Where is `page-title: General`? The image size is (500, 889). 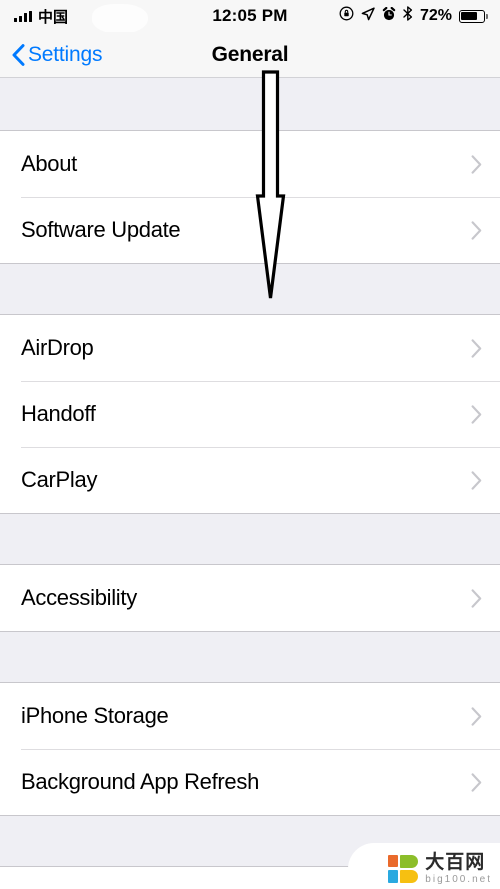
page-title: General is located at coordinates (250, 54).